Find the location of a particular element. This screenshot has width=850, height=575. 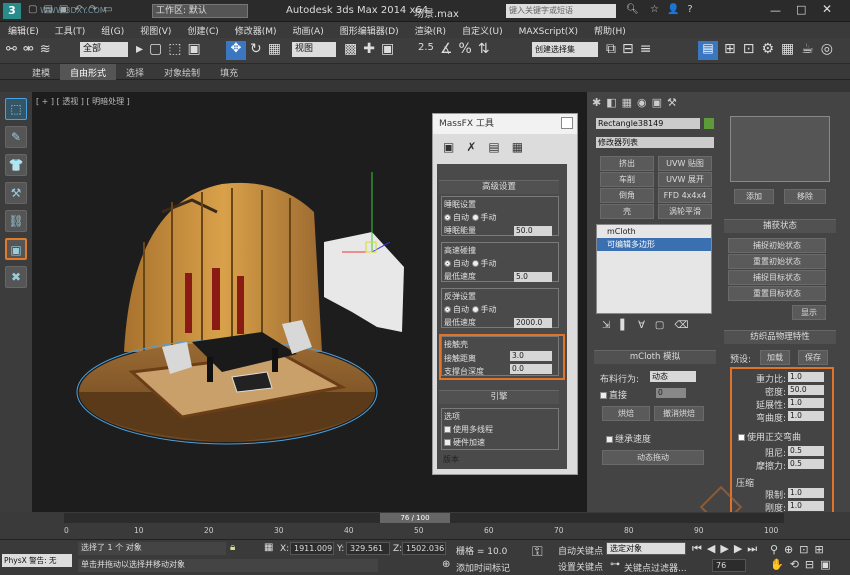

viewport-label: [ + ] [ 透视 ] [ 明暗处理 ] is located at coordinates (83, 101).